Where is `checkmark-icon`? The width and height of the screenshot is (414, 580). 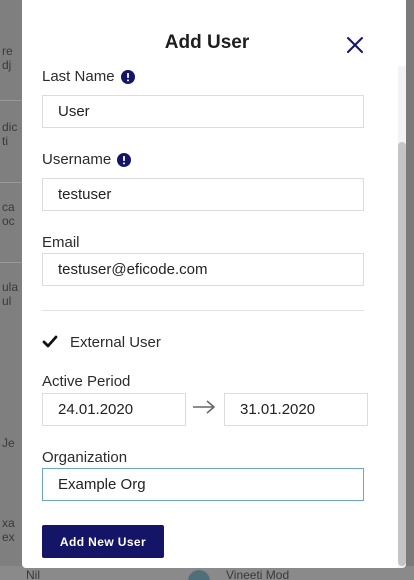
checkmark-icon is located at coordinates (50, 342).